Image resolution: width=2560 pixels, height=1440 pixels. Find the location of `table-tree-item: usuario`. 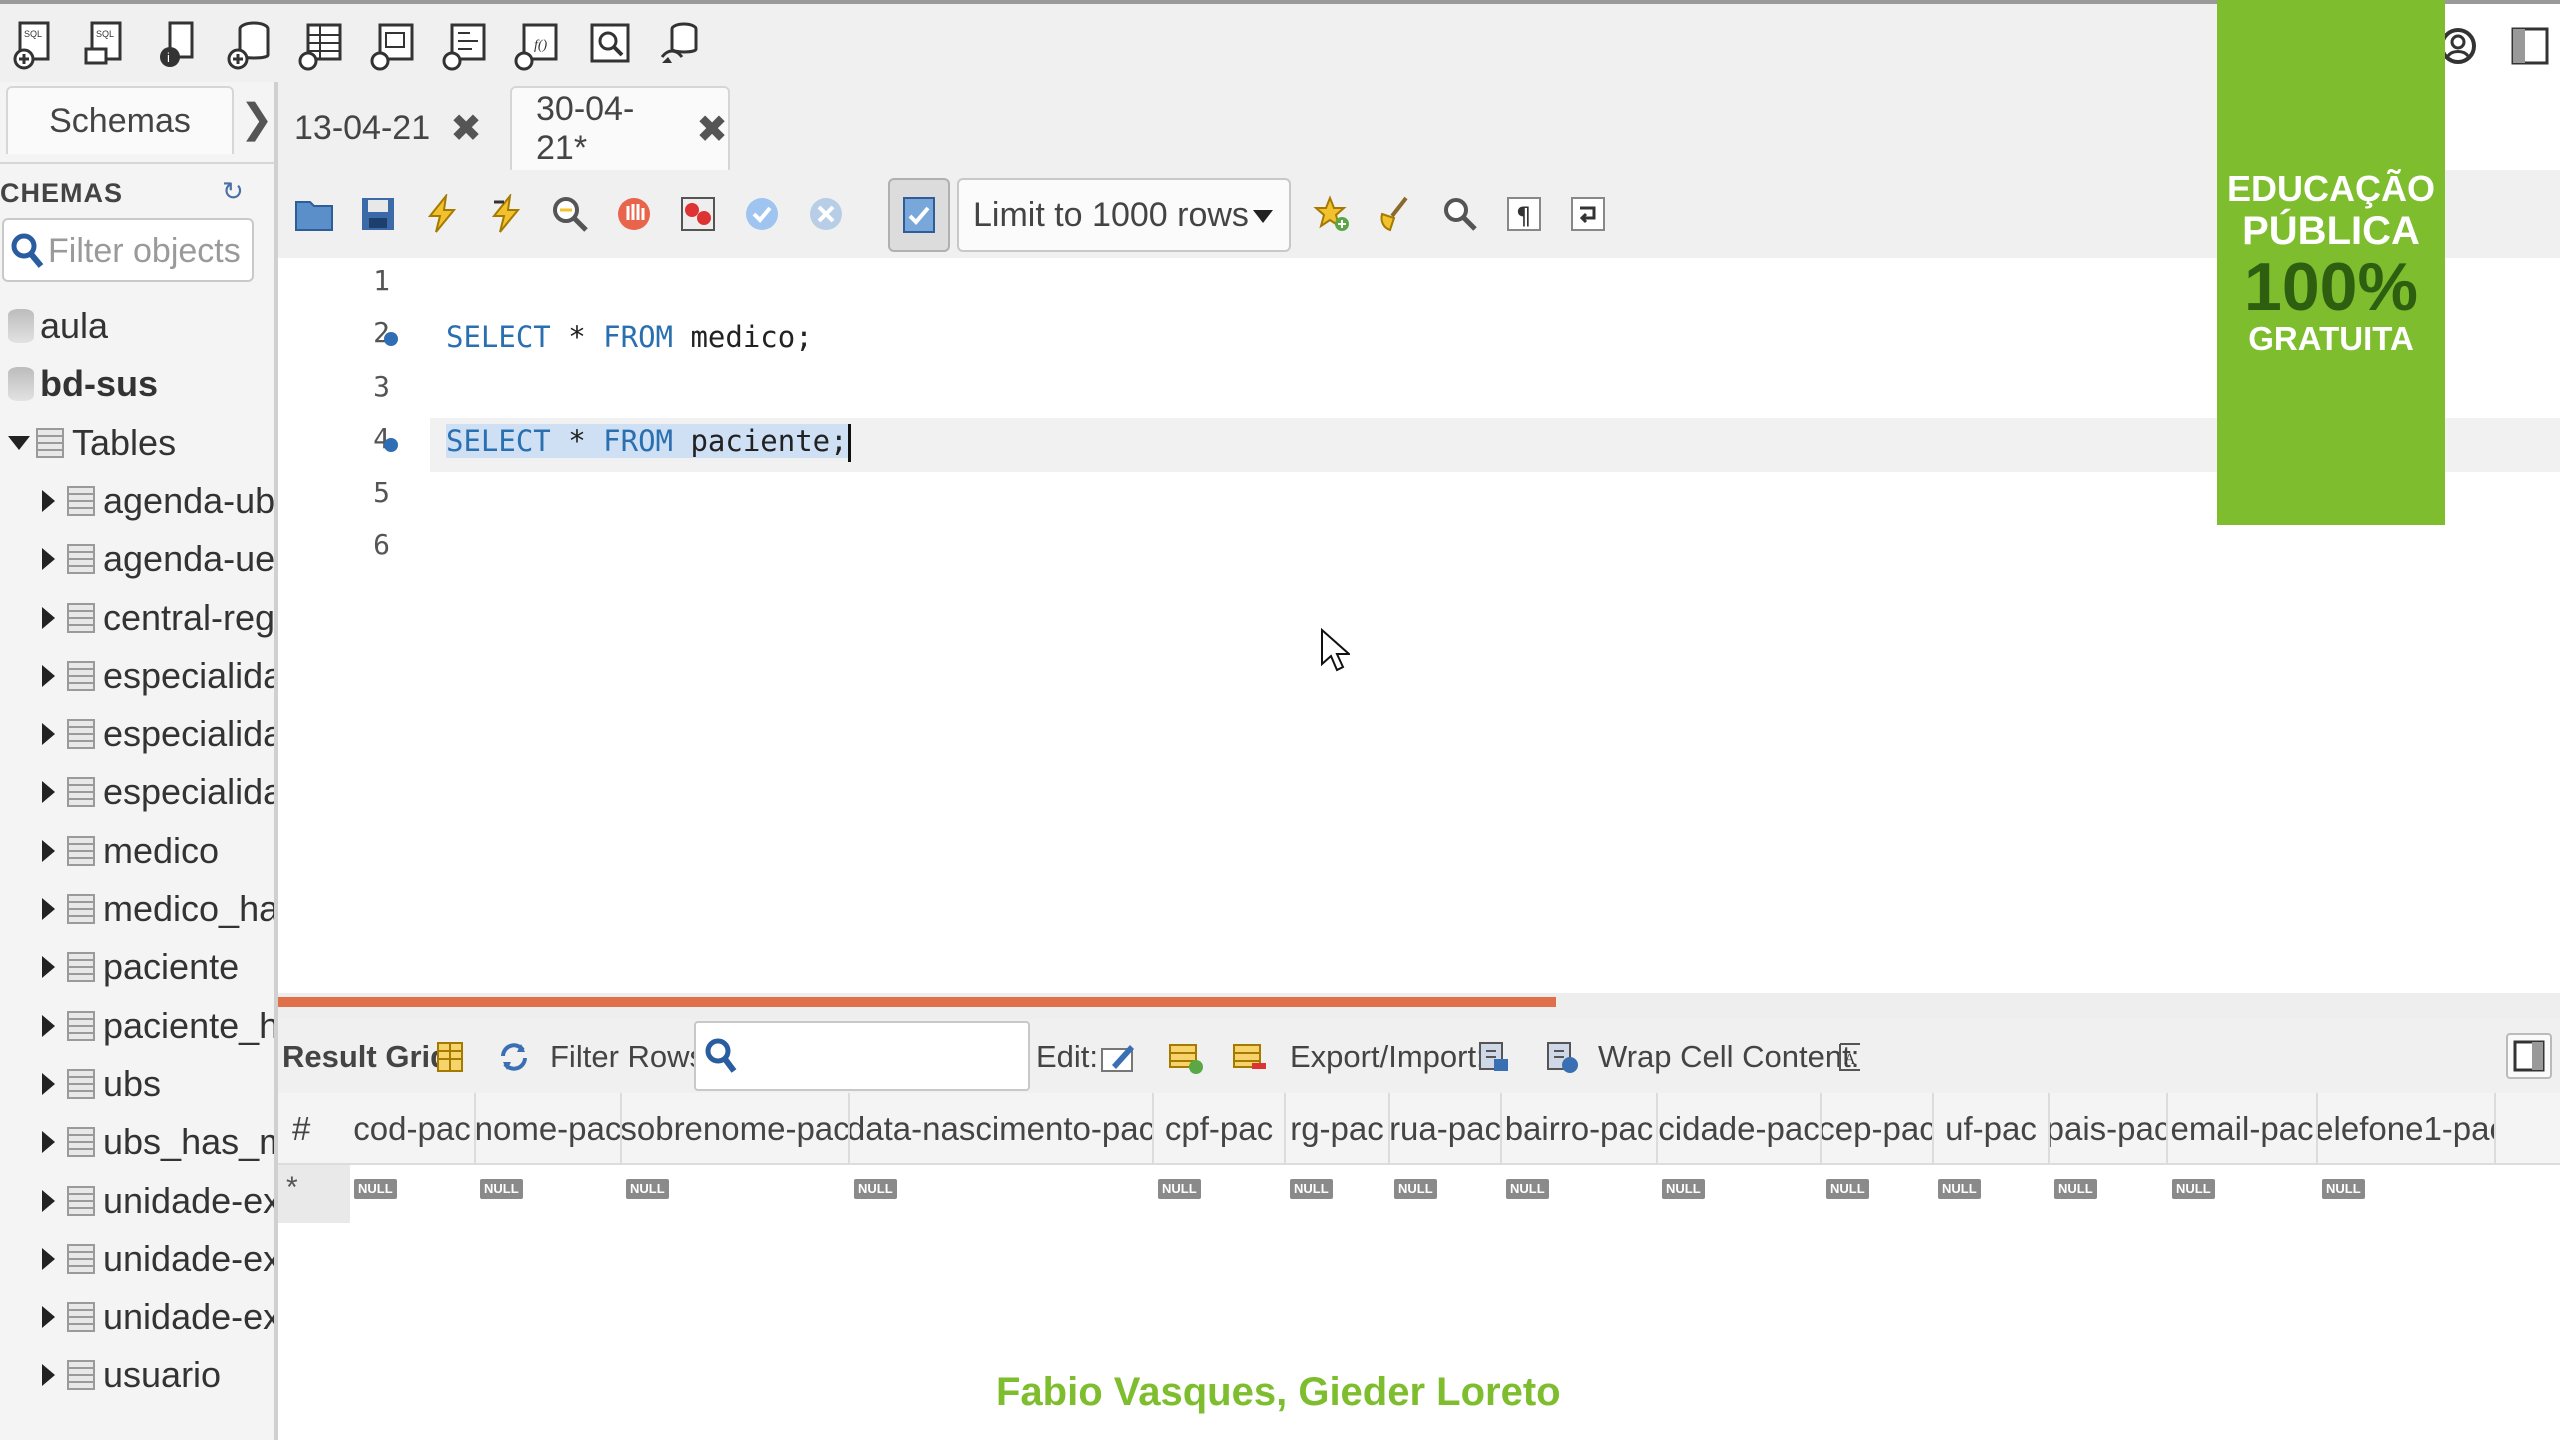

table-tree-item: usuario is located at coordinates (137, 1375).